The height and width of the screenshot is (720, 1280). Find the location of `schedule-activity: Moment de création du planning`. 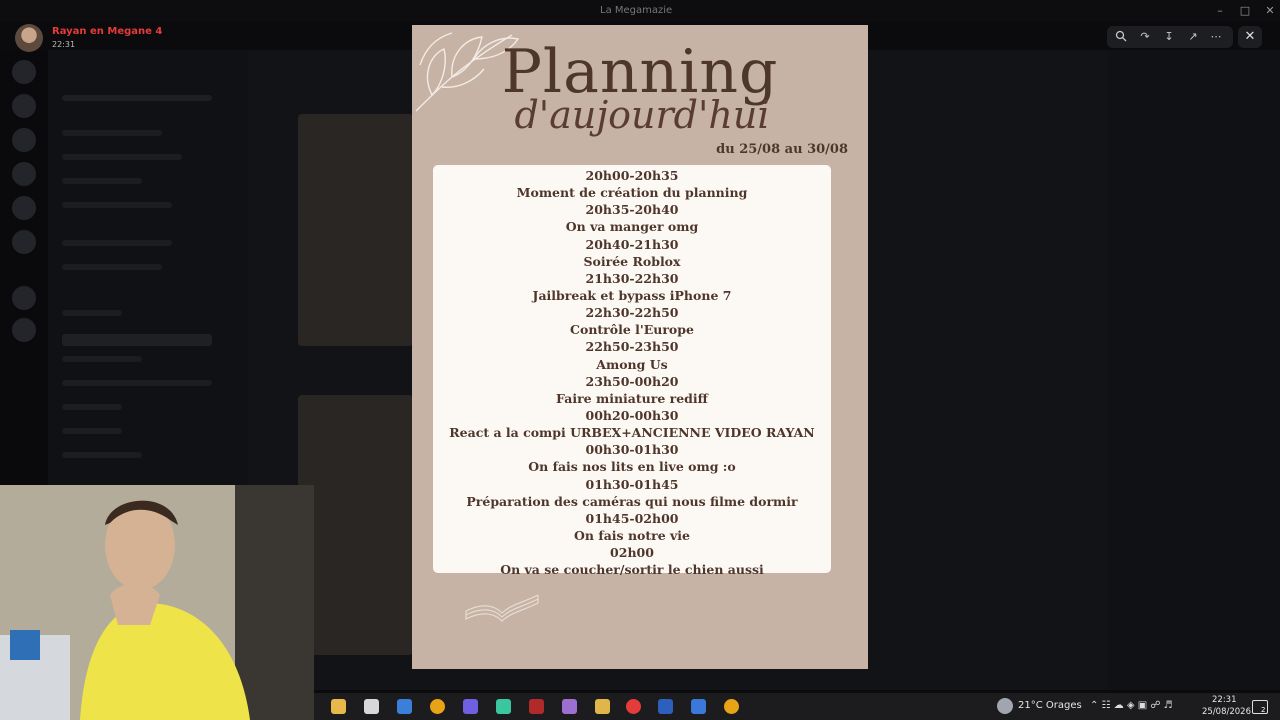

schedule-activity: Moment de création du planning is located at coordinates (632, 193).